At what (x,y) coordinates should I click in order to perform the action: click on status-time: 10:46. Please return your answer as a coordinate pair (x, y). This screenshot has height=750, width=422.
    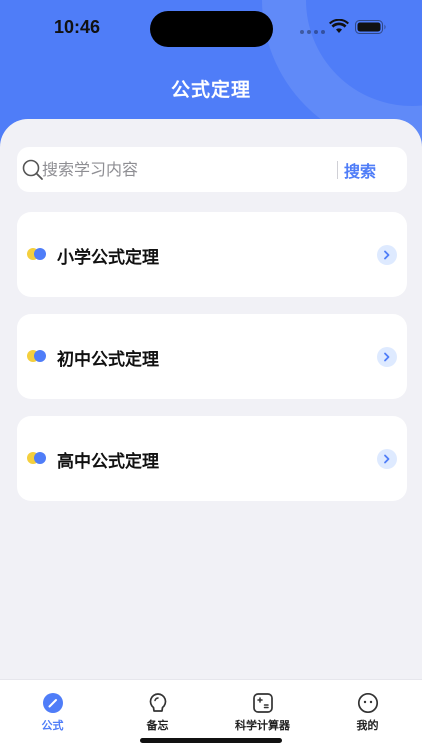
    Looking at the image, I should click on (77, 27).